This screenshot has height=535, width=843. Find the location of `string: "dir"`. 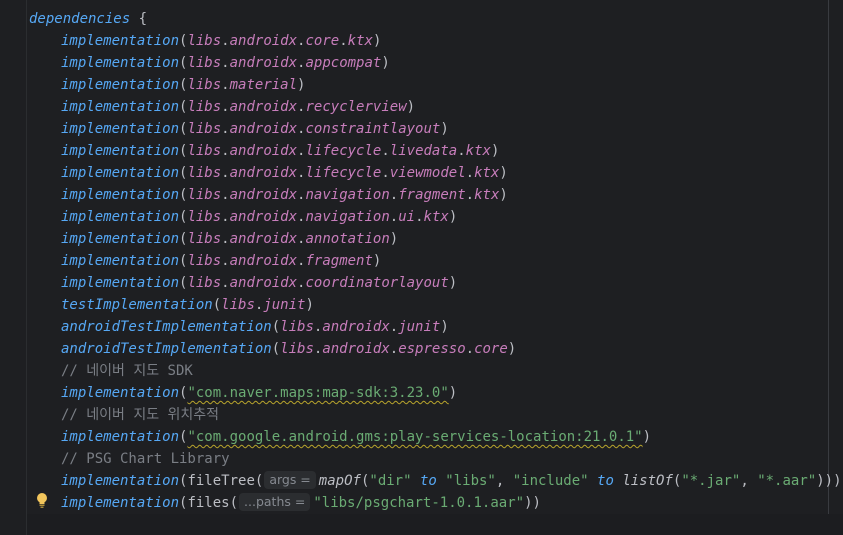

string: "dir" is located at coordinates (390, 481).